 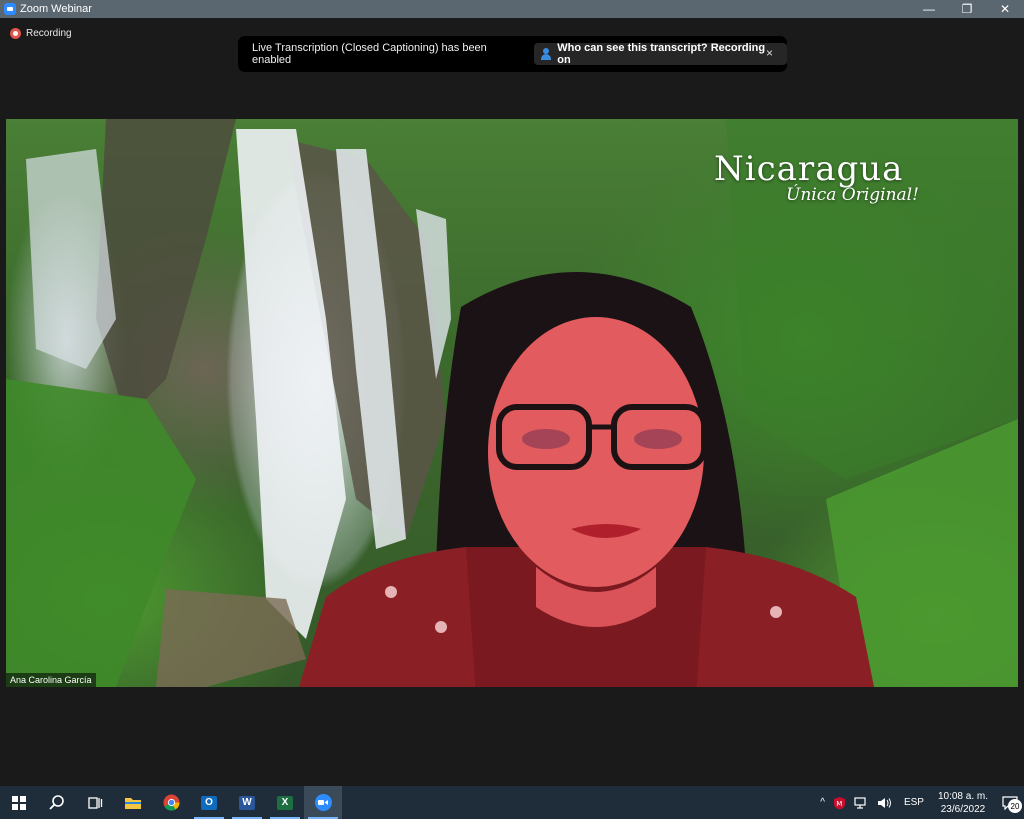 I want to click on recording-label: Recording, so click(x=49, y=33).